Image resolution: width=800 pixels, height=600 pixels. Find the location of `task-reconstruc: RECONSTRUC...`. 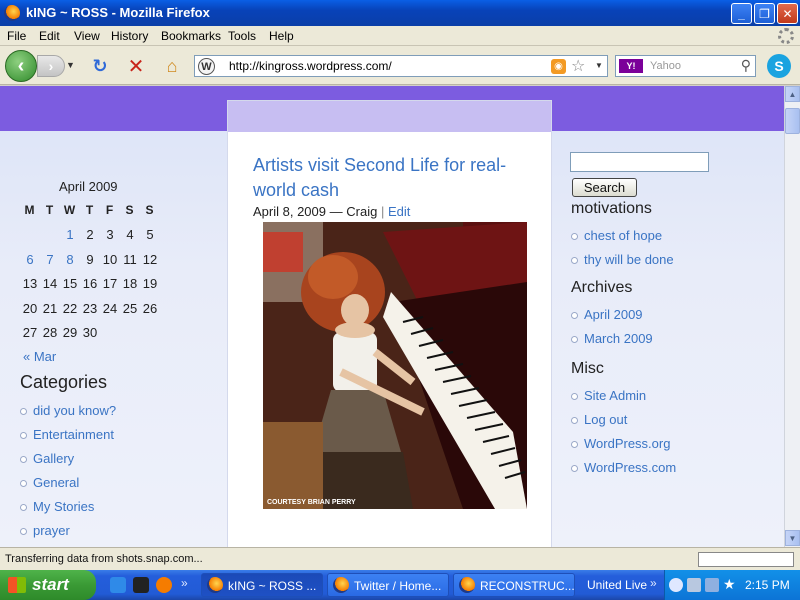

task-reconstruc: RECONSTRUC... is located at coordinates (514, 585).